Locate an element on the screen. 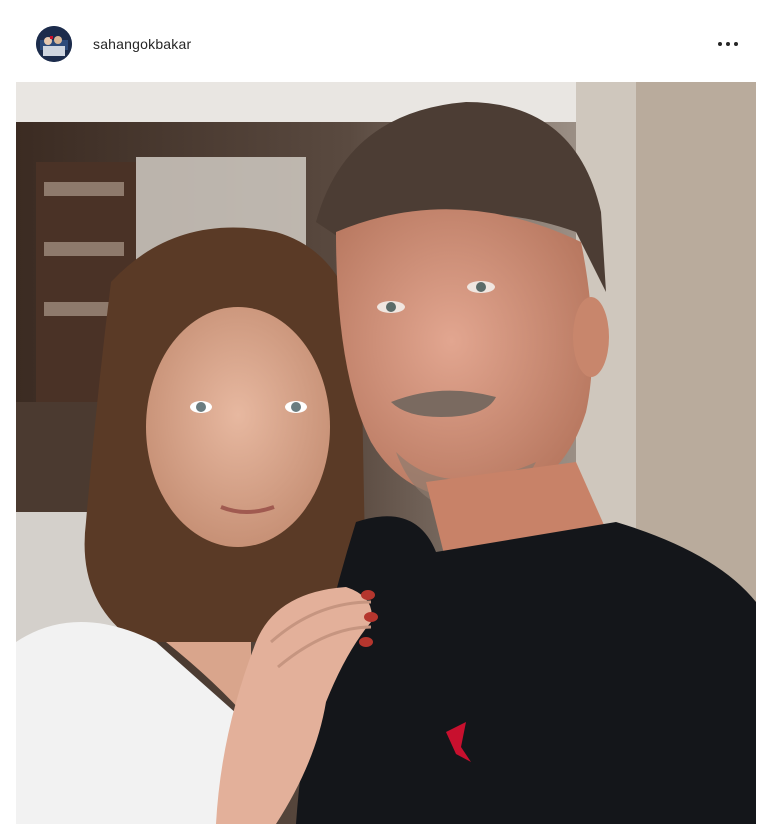  more-options-button is located at coordinates (728, 44).